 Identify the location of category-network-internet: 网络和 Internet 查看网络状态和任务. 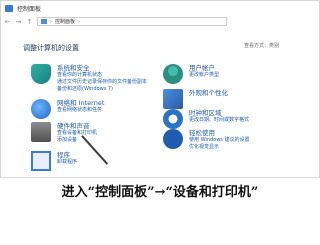
(67, 109).